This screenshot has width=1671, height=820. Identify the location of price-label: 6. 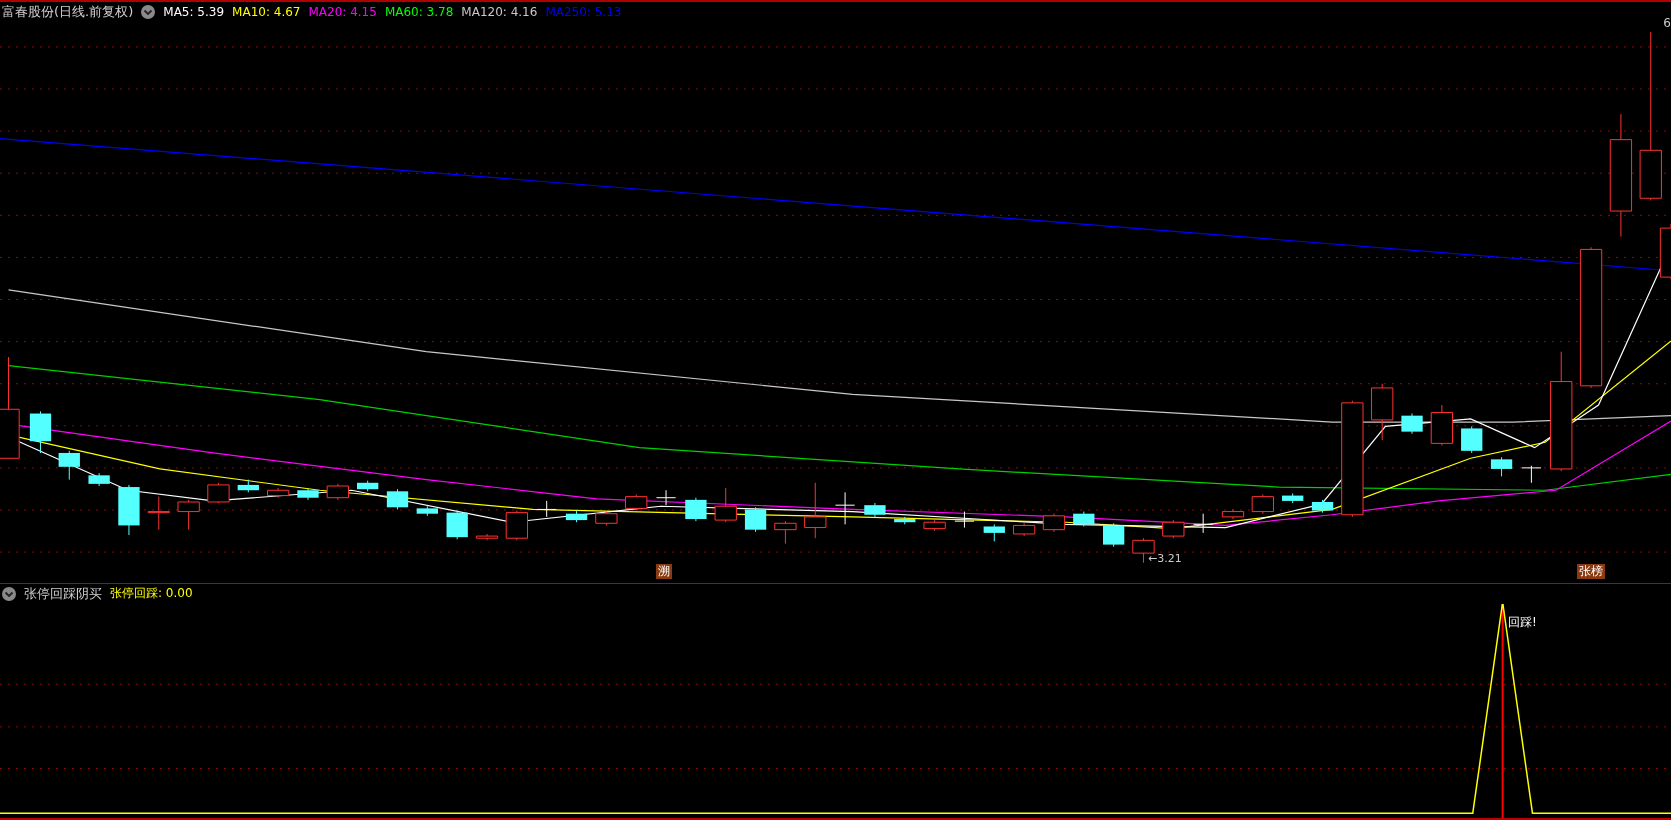
(1667, 23).